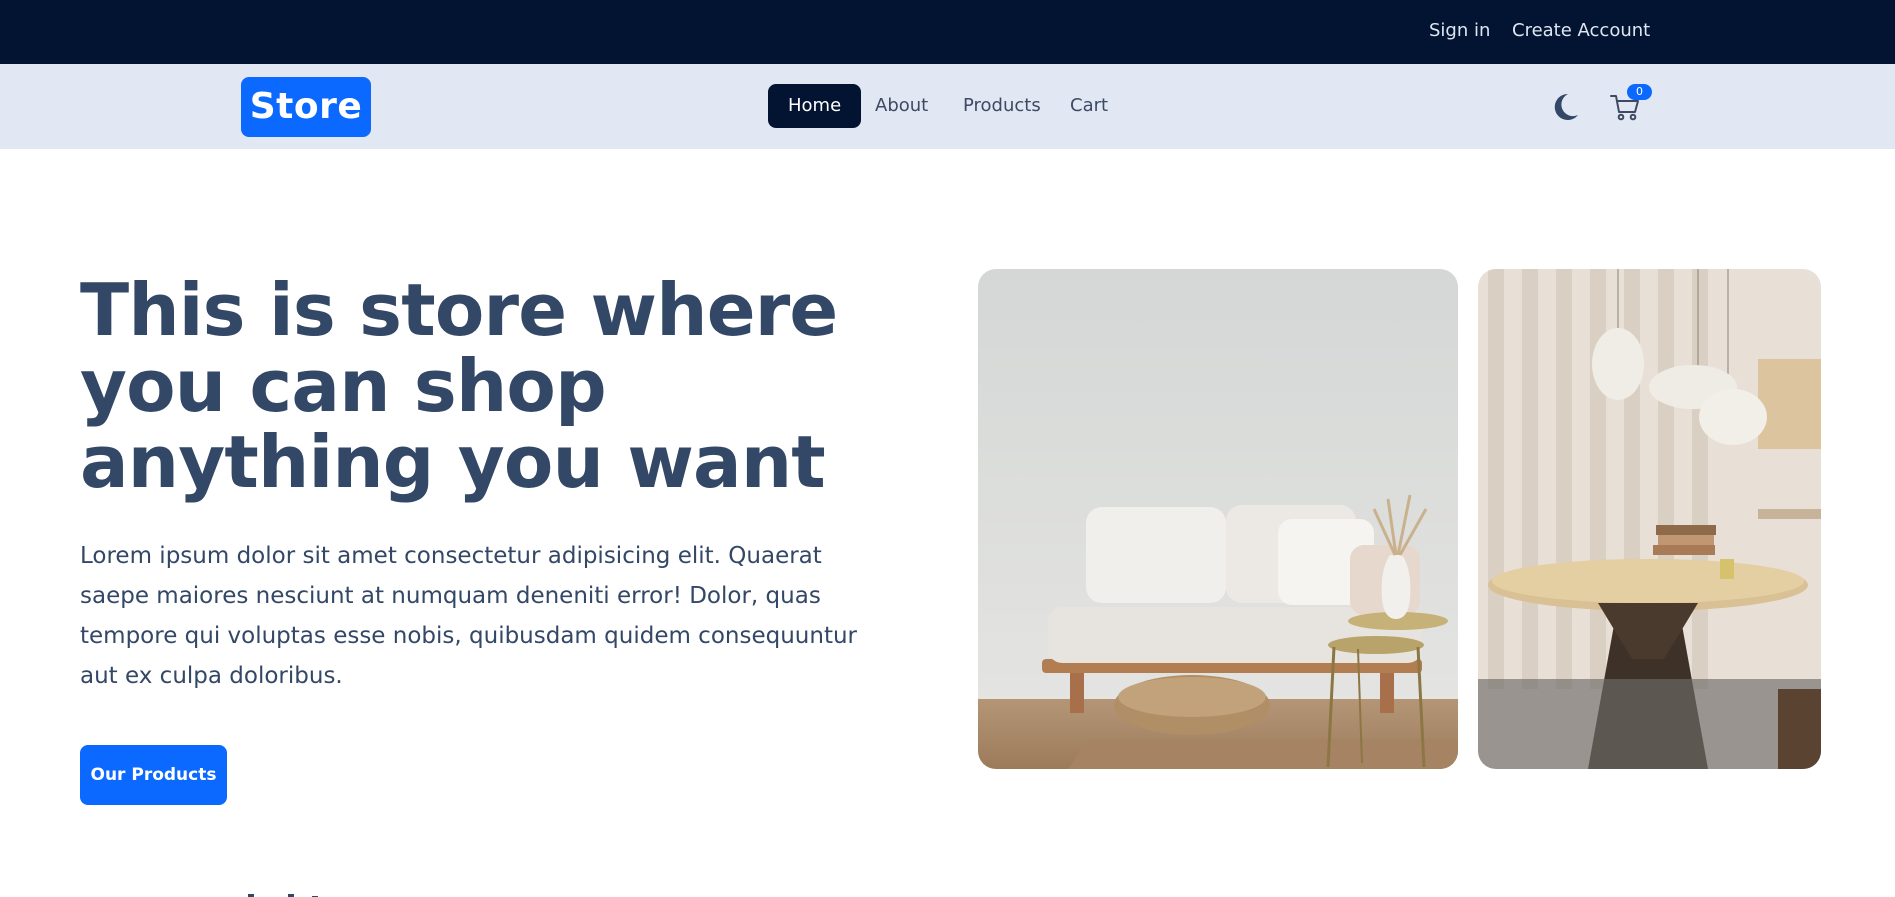 The height and width of the screenshot is (897, 1895). I want to click on next-section-heading-peek, so click(210, 891).